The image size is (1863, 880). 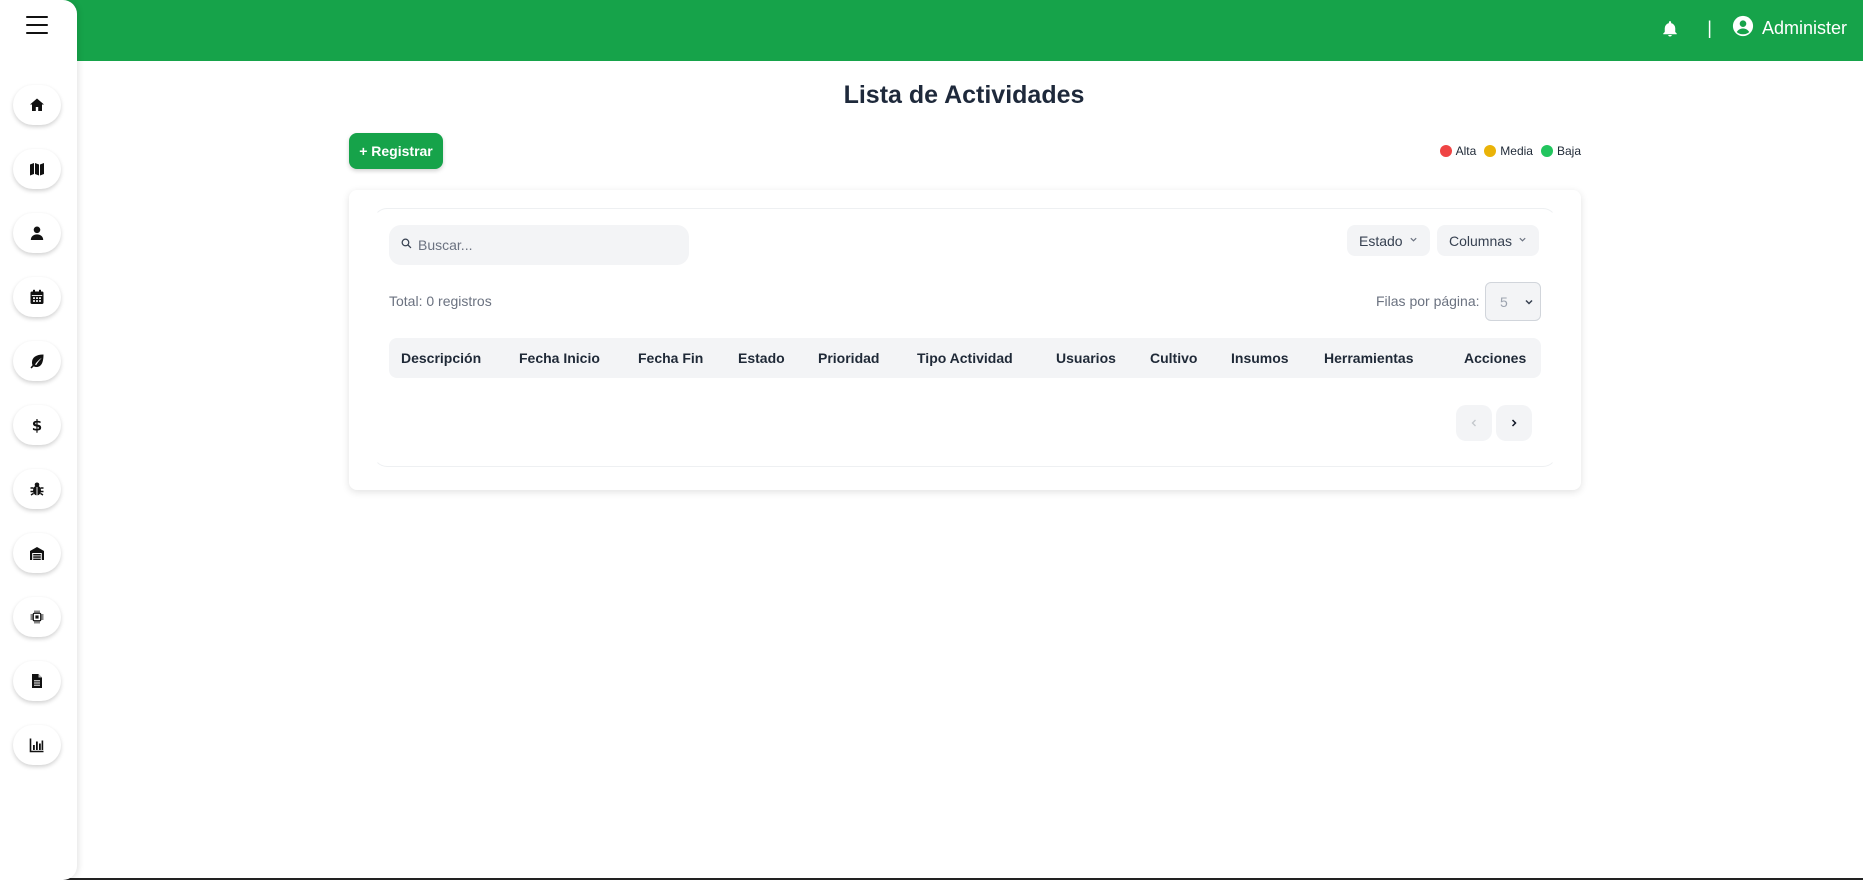 I want to click on warehouse-icon, so click(x=37, y=553).